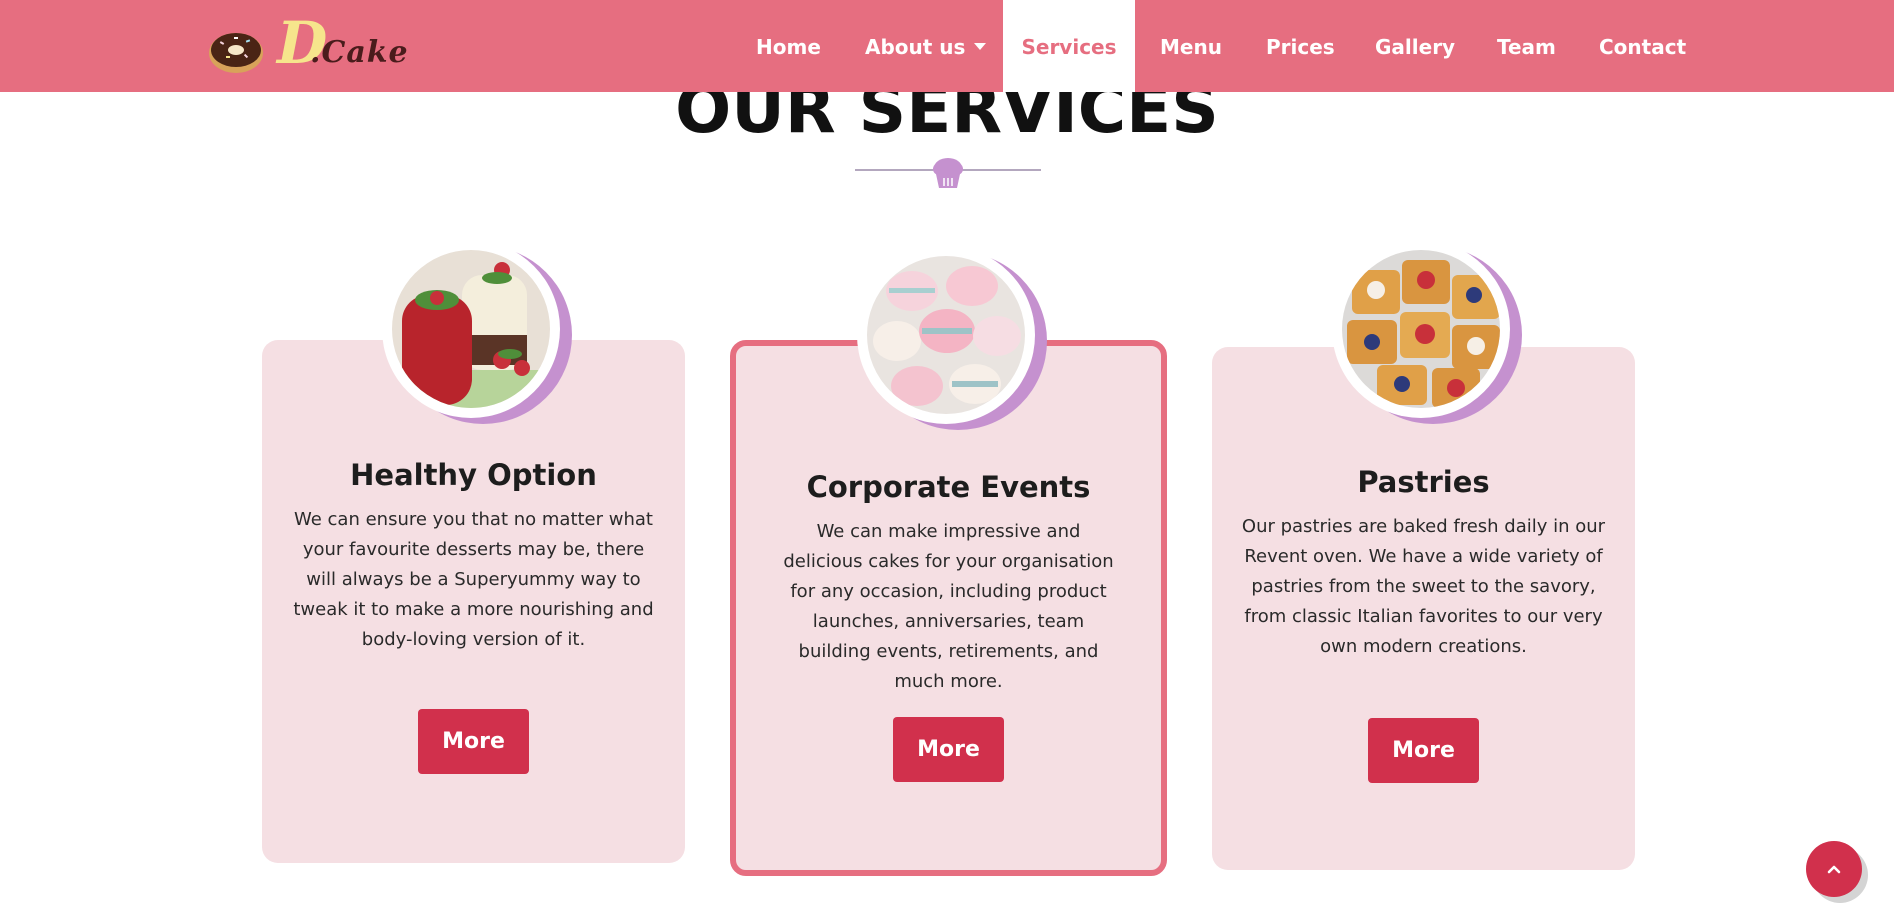 Image resolution: width=1894 pixels, height=915 pixels. I want to click on nav-prices: Prices, so click(1300, 46).